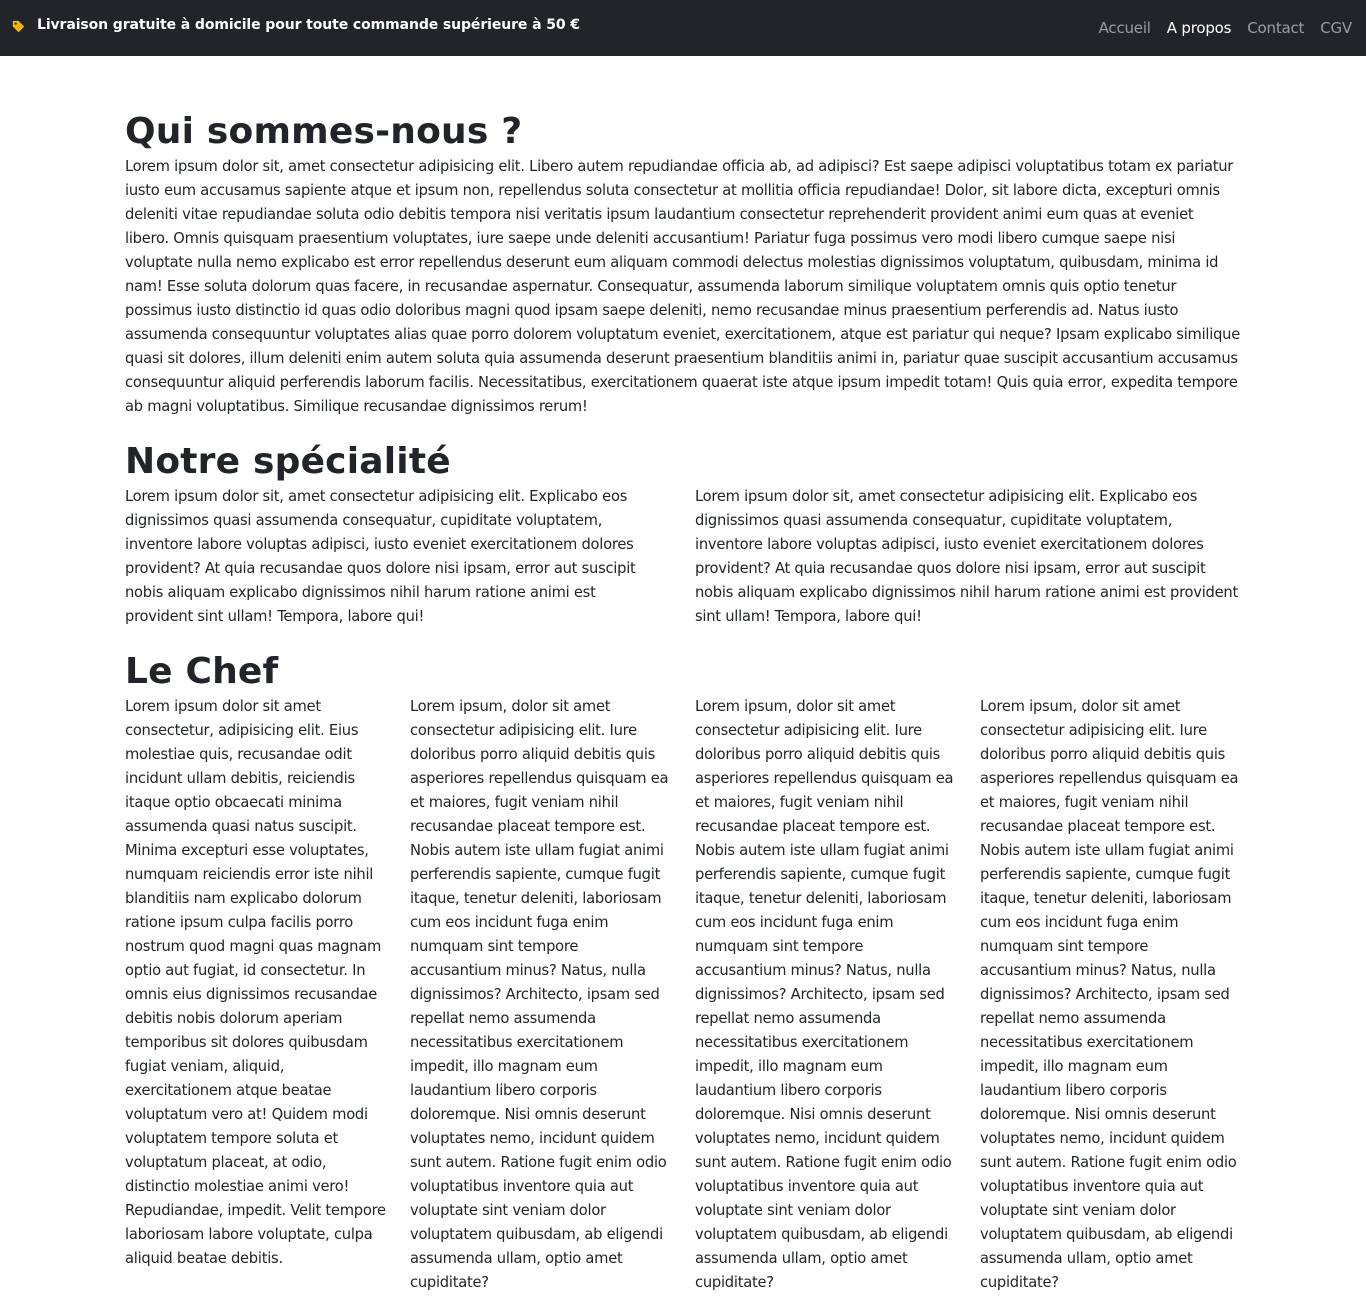  What do you see at coordinates (1275, 28) in the screenshot?
I see `nav-link-contact: Contact` at bounding box center [1275, 28].